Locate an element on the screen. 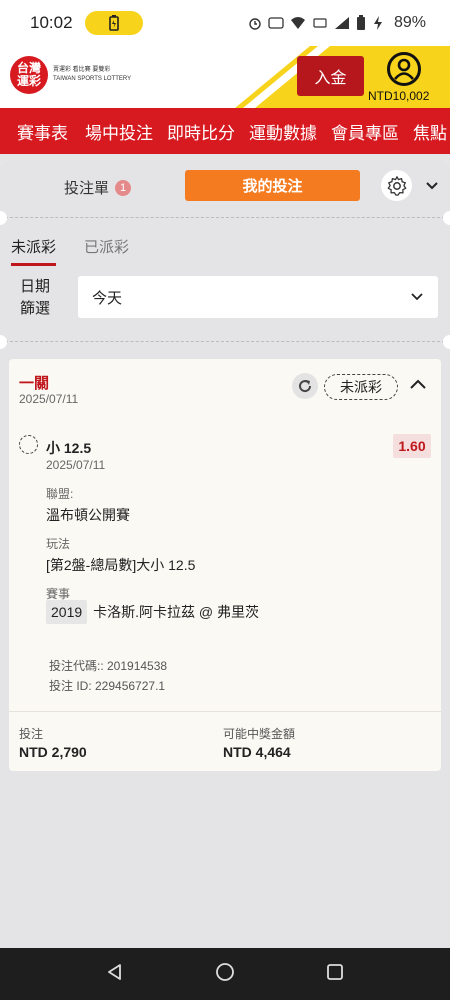 This screenshot has width=450, height=1000. alarm-icon is located at coordinates (255, 24).